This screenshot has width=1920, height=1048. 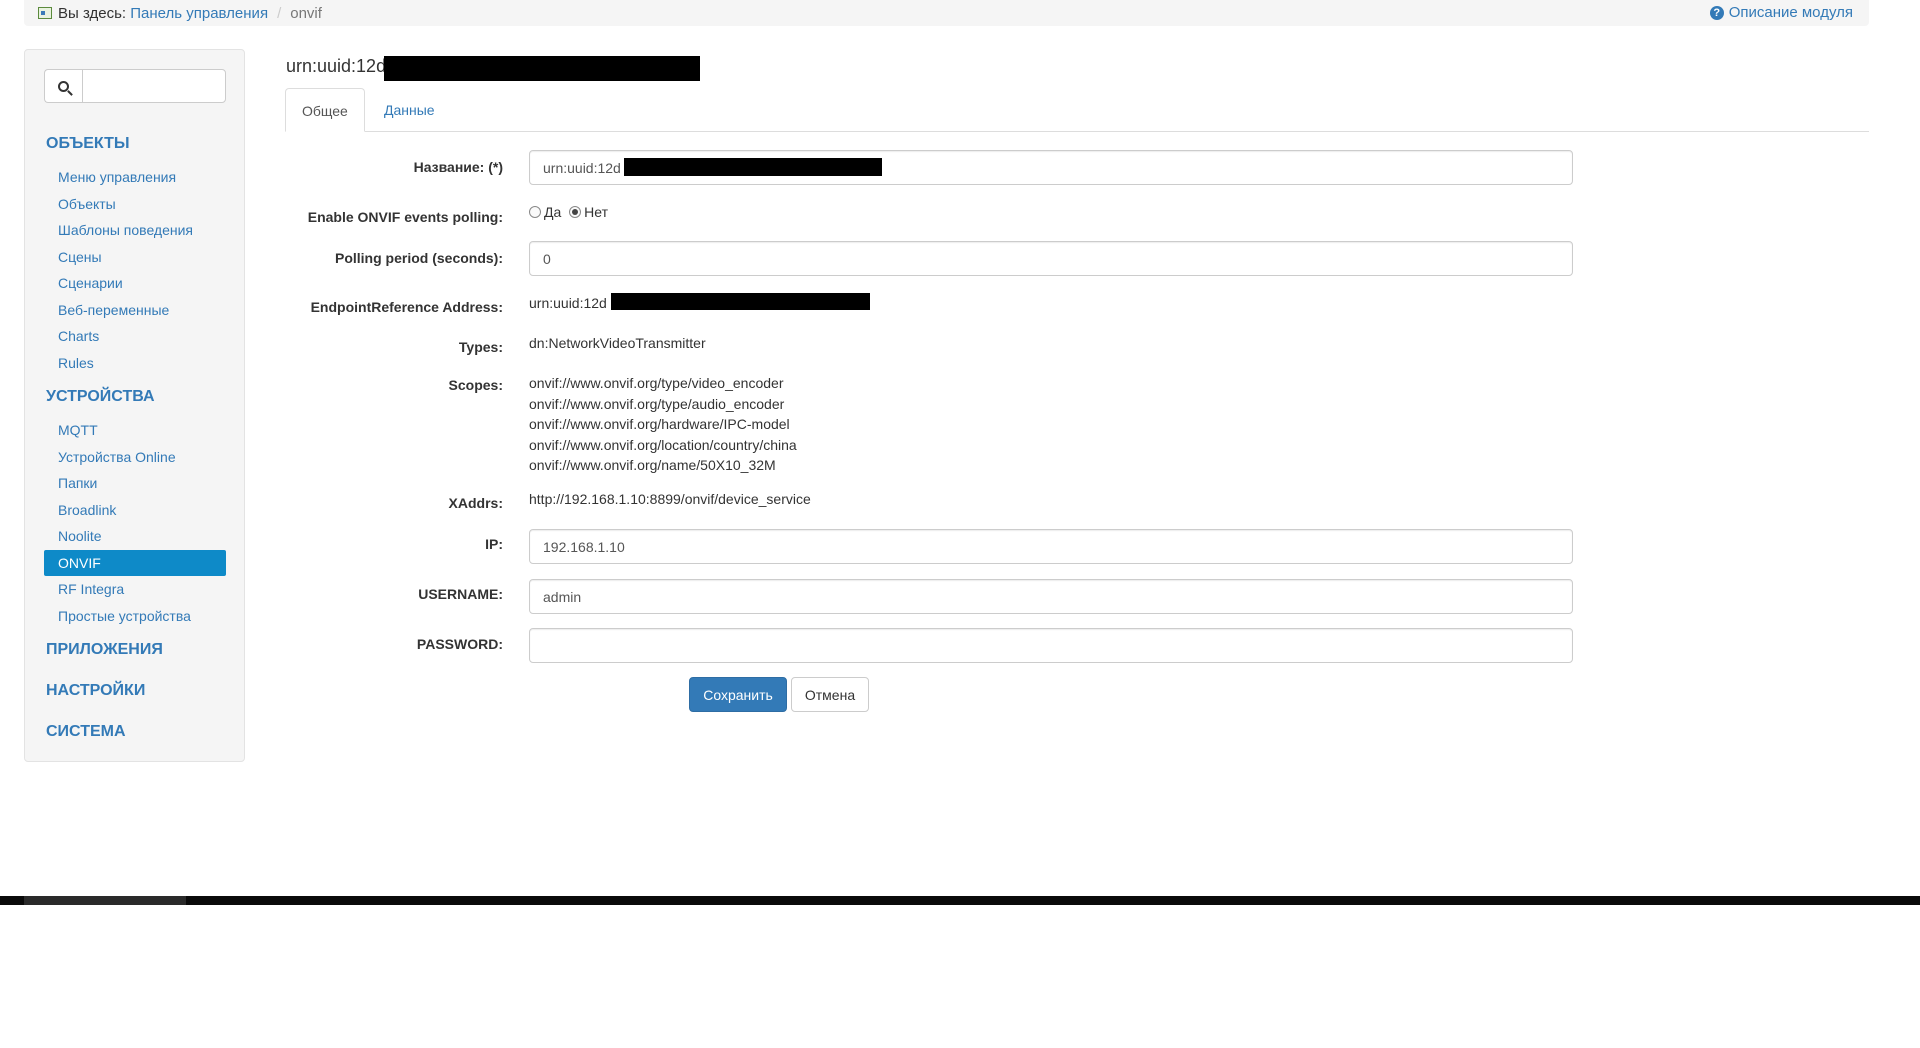 I want to click on search-input, so click(x=154, y=86).